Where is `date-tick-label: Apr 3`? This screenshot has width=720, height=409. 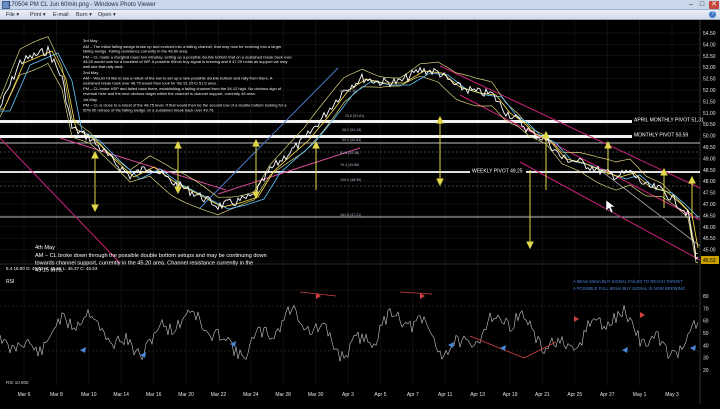
date-tick-label: Apr 3 is located at coordinates (348, 395).